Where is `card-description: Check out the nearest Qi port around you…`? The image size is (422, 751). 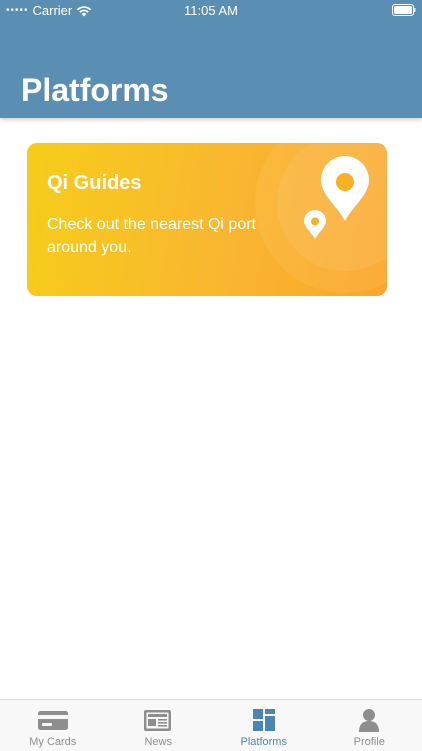
card-description: Check out the nearest Qi port around you… is located at coordinates (152, 236).